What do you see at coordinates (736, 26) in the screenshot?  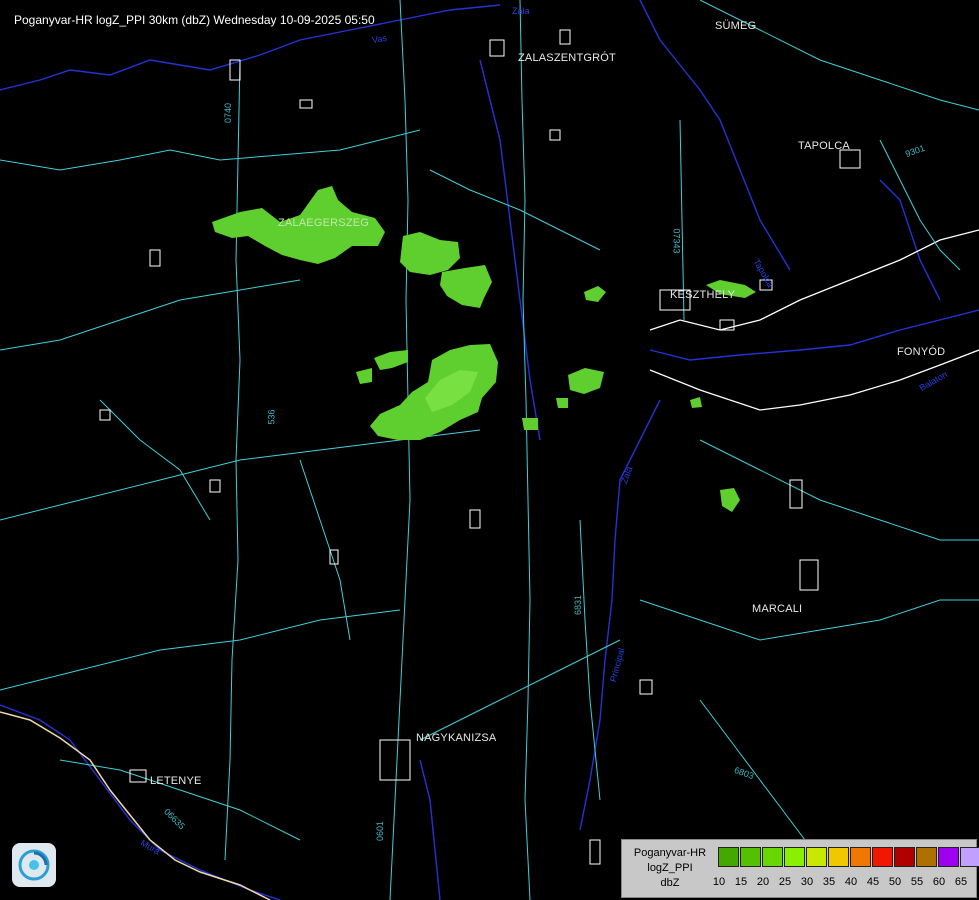 I see `town-label-sumeg: SÜMEG` at bounding box center [736, 26].